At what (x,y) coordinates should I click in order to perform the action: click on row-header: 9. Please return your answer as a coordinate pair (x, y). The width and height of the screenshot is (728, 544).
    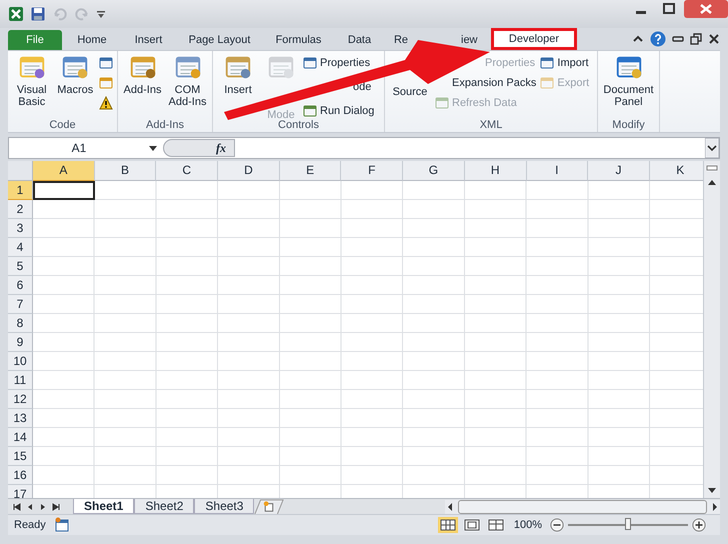
    Looking at the image, I should click on (20, 342).